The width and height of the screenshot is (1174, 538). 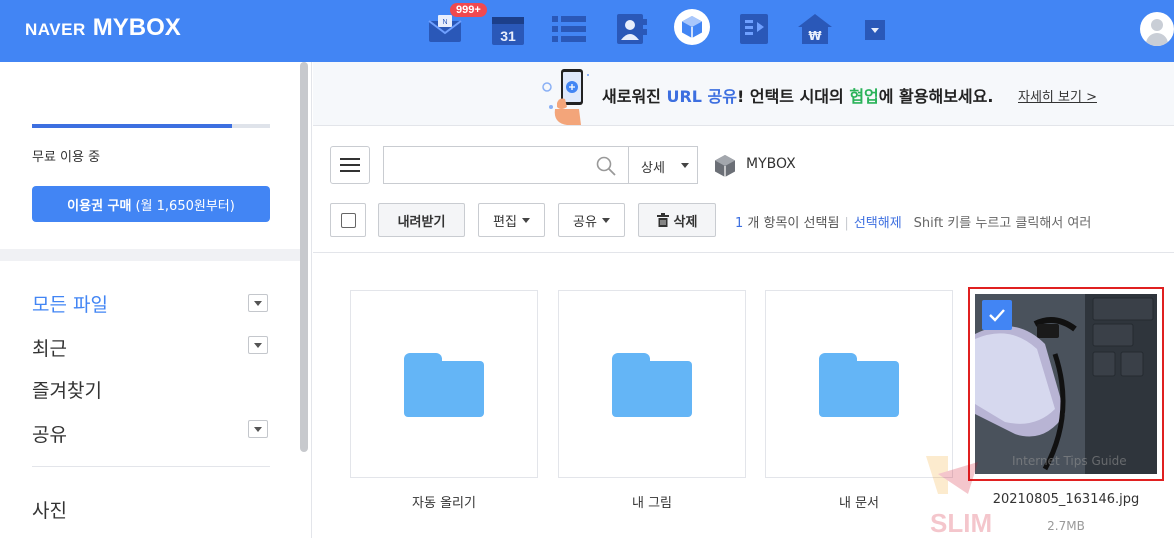 I want to click on clear-selection-link: 선택해제, so click(x=878, y=223).